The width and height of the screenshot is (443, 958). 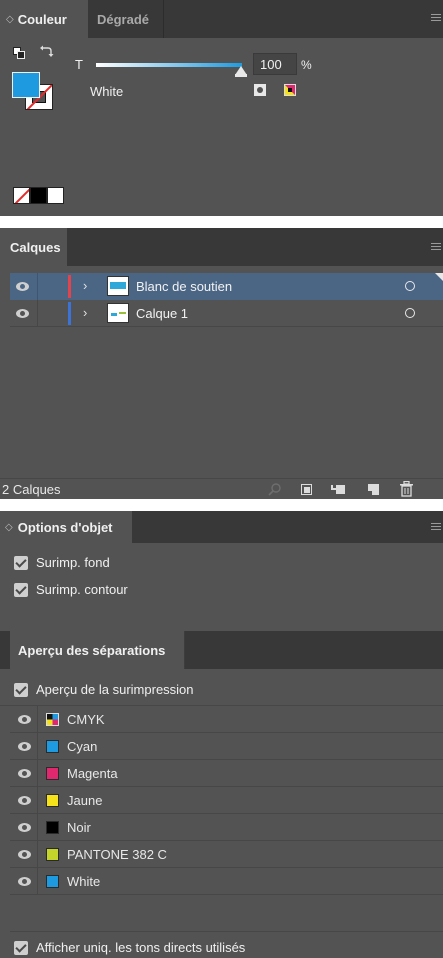 What do you see at coordinates (84, 881) in the screenshot?
I see `ink-name: White` at bounding box center [84, 881].